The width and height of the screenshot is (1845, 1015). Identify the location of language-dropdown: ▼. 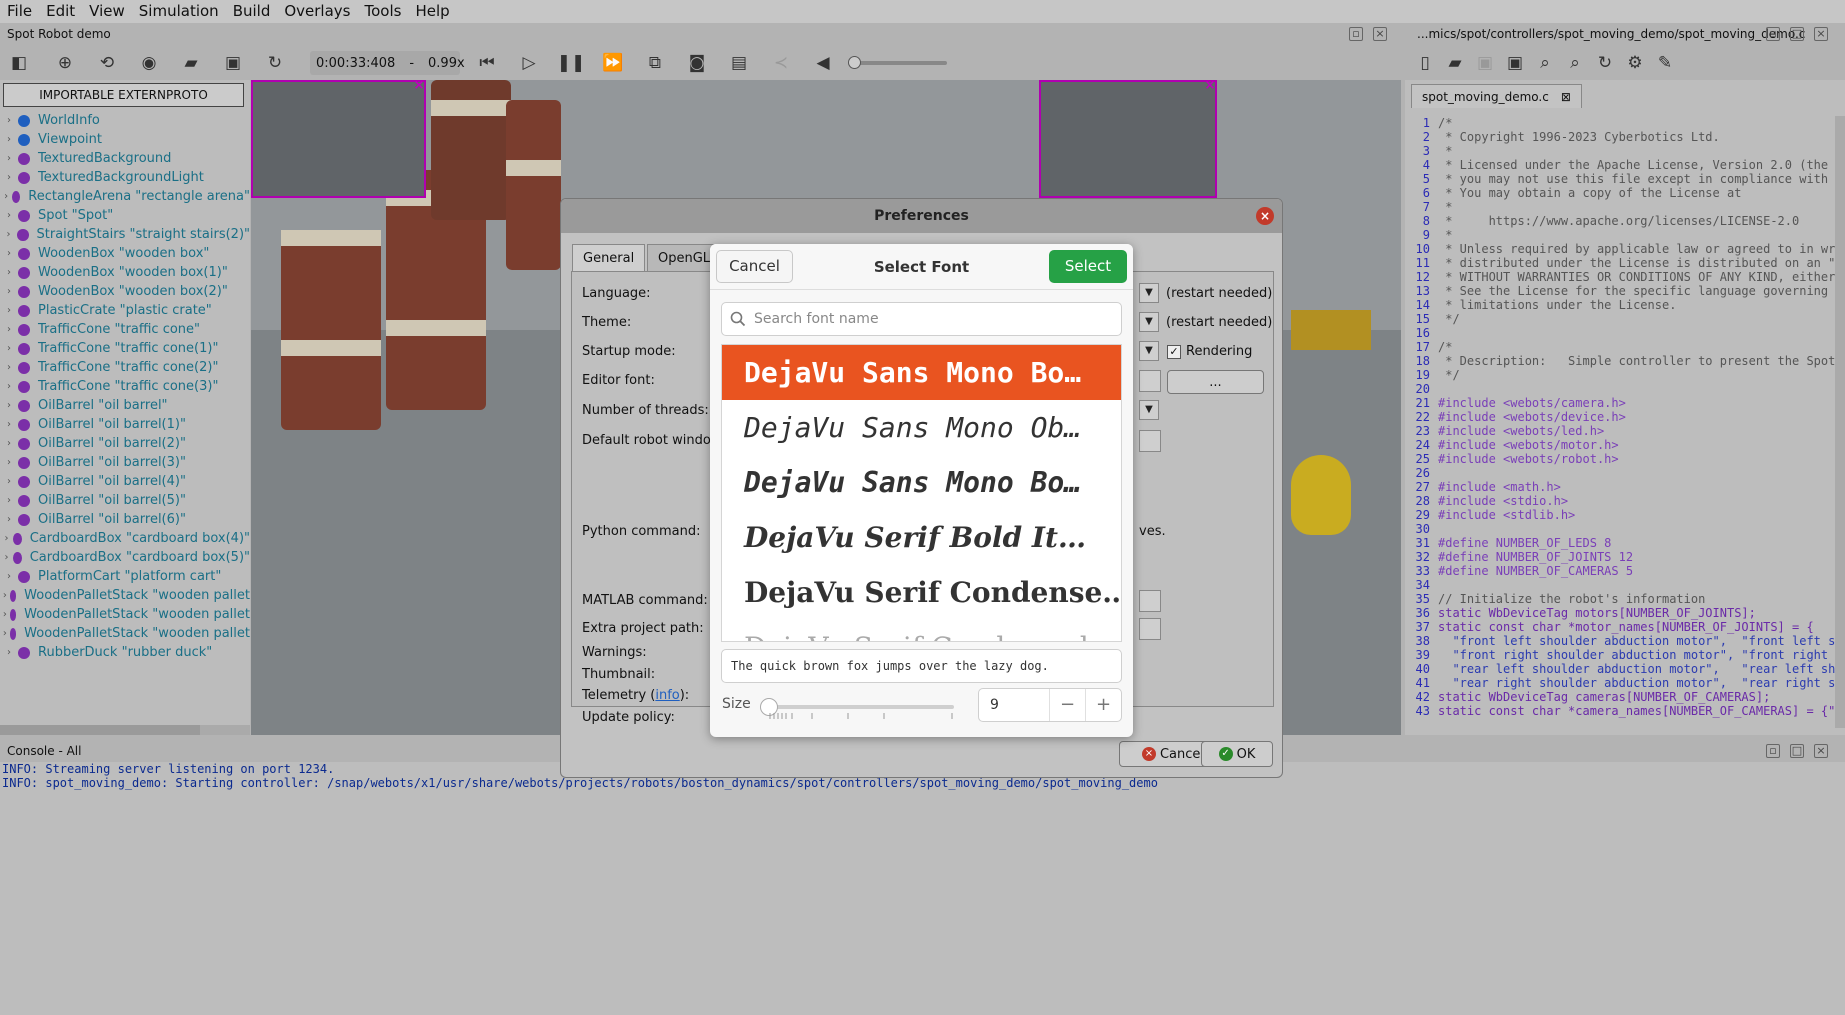
(1149, 293).